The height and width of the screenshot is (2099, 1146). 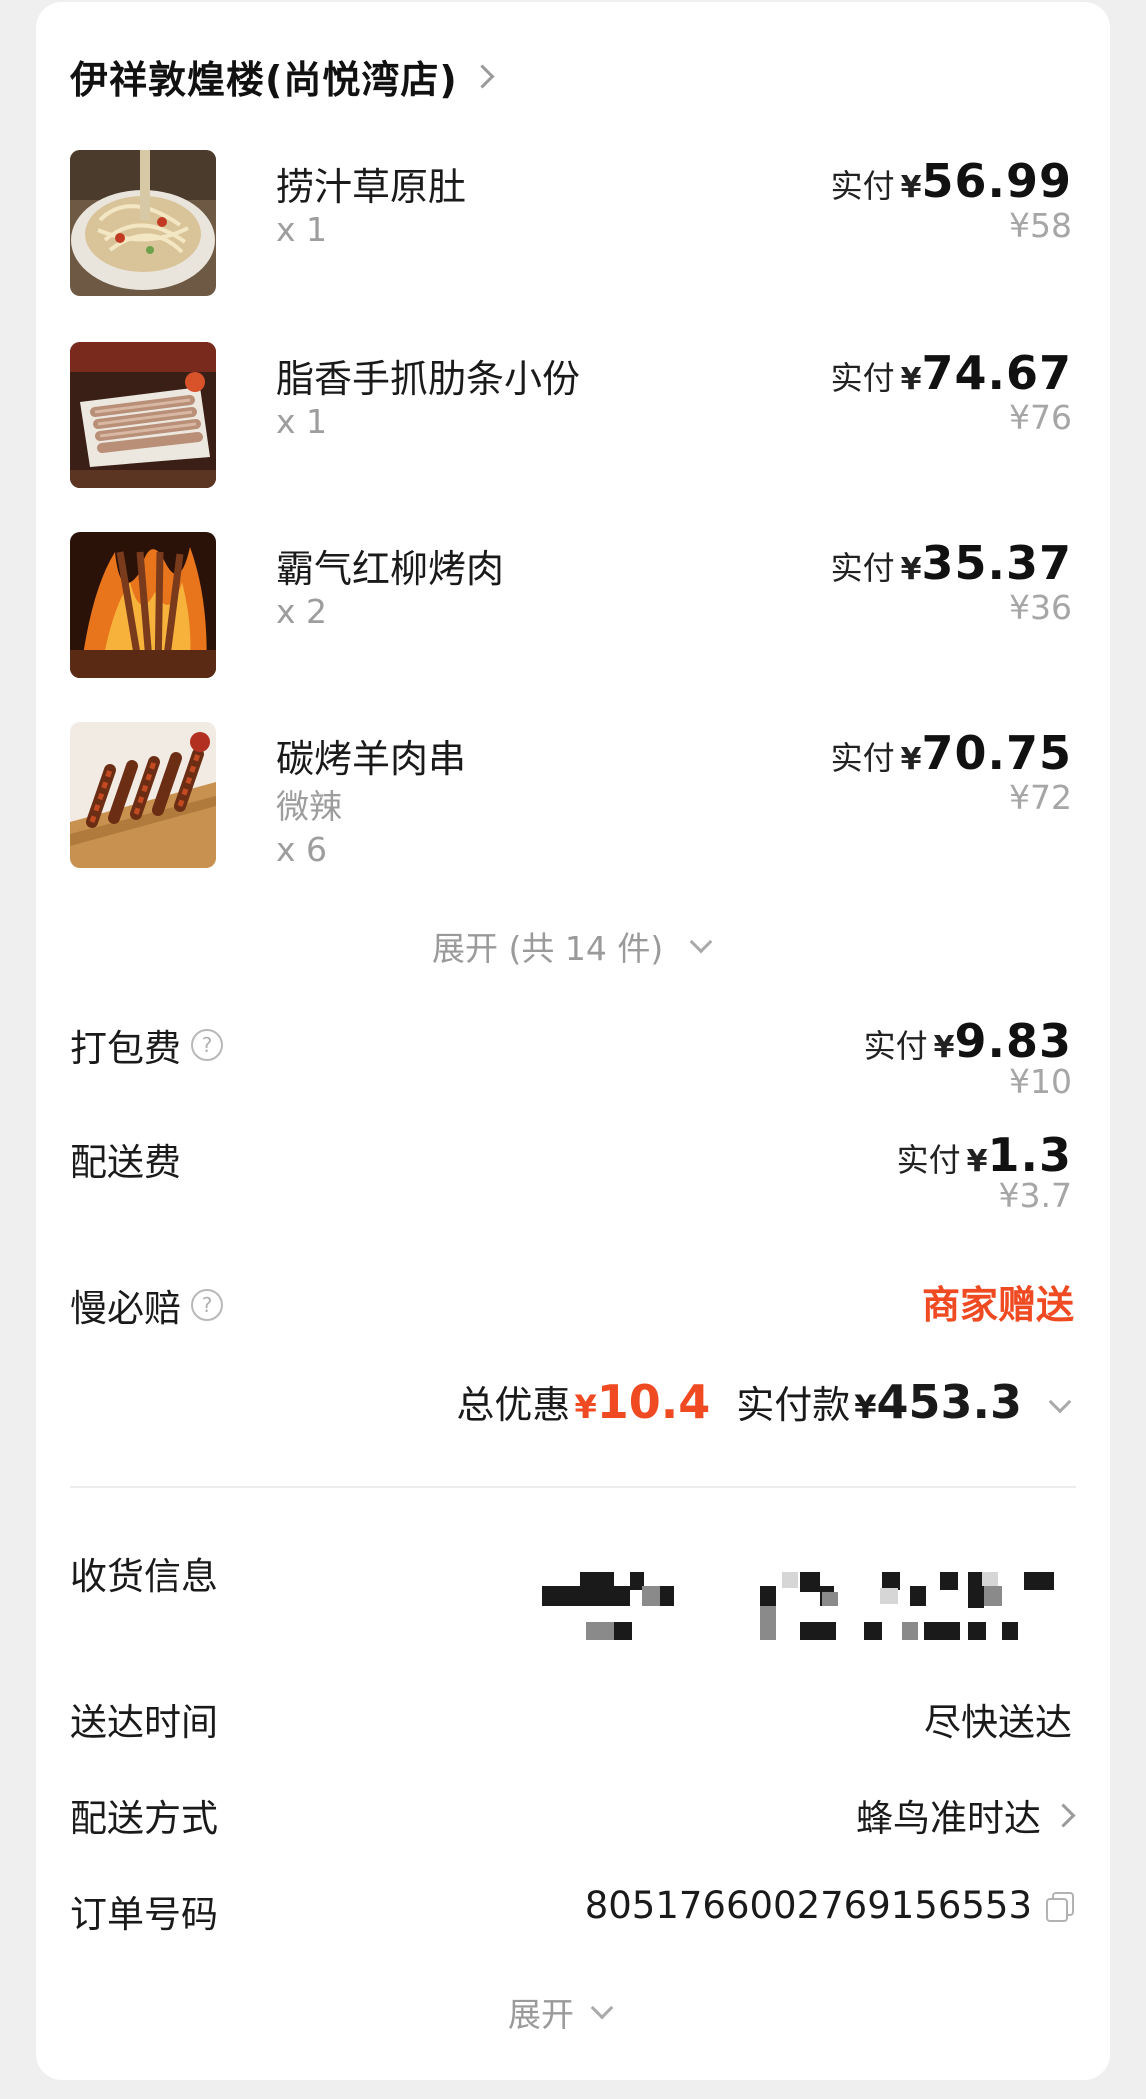 I want to click on expand-more-label: 展开, so click(x=541, y=2014).